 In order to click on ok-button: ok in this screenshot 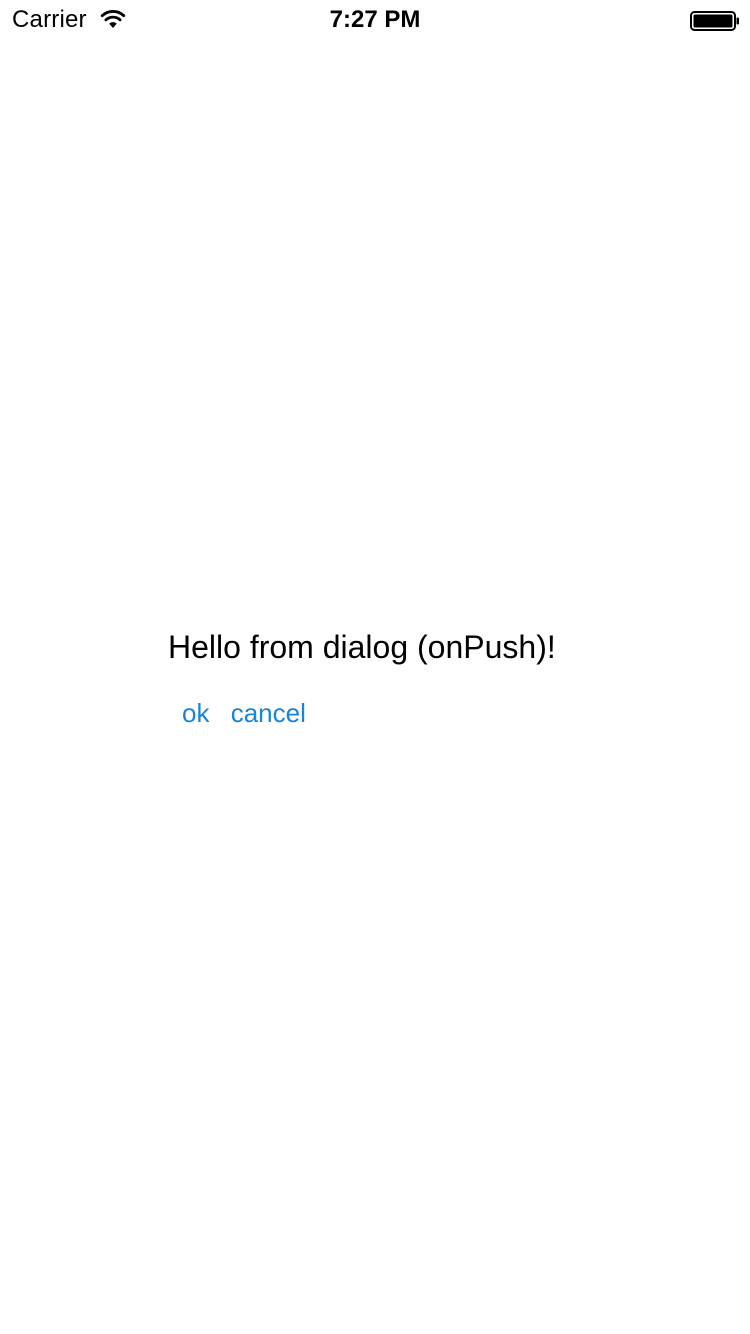, I will do `click(195, 713)`.